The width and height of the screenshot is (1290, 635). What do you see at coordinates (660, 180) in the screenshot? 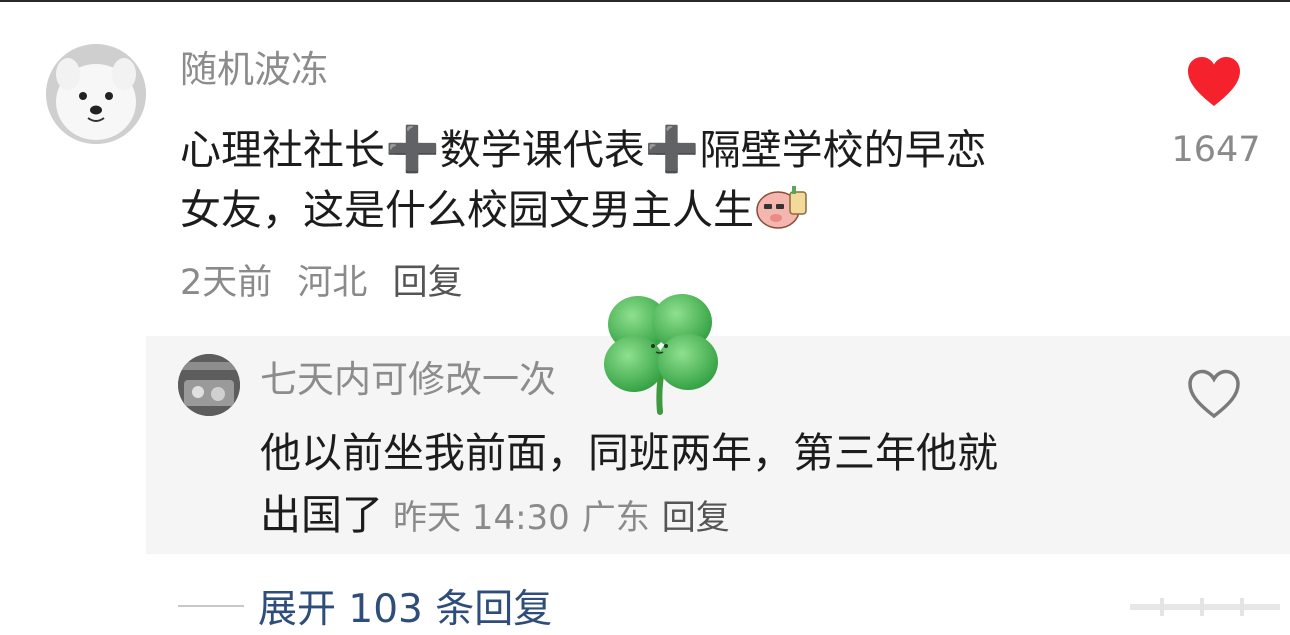
I see `comment-text: 心理社社长➕数学课代表➕隔壁学校的早恋 女友，这是什么校园文男主人生` at bounding box center [660, 180].